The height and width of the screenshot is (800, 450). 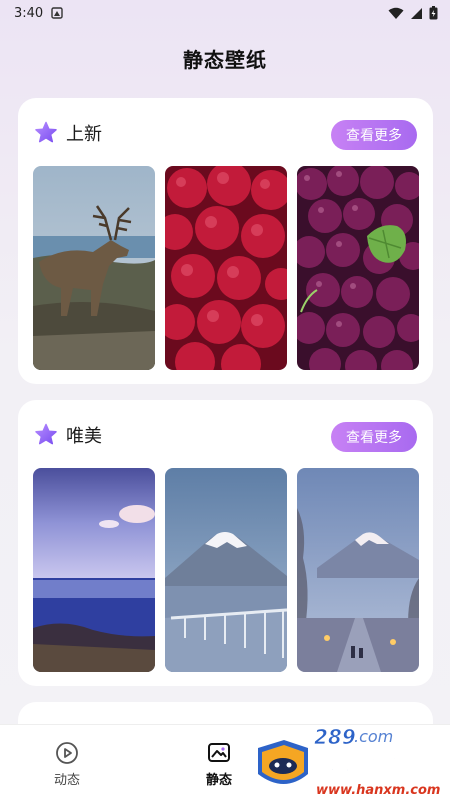 What do you see at coordinates (219, 764) in the screenshot?
I see `nav-item-static: 静态` at bounding box center [219, 764].